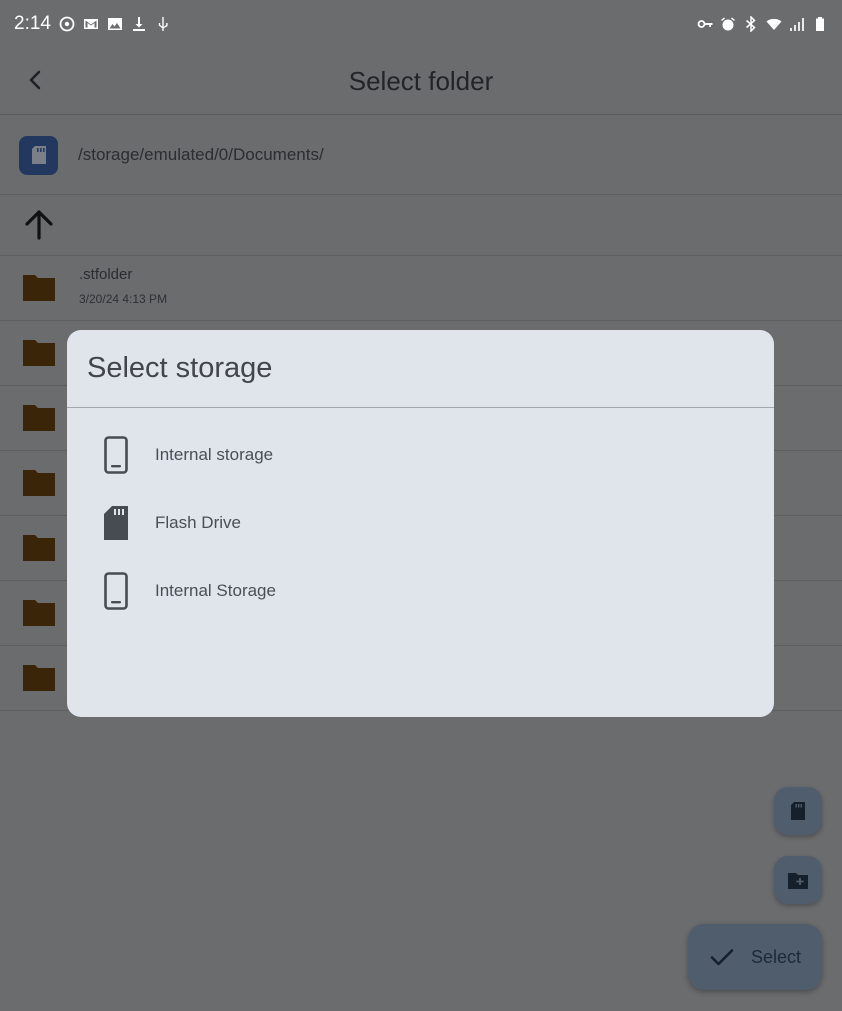 The width and height of the screenshot is (842, 1011). I want to click on folder-row: .stfolder 3/20/24 4:13 PM, so click(421, 288).